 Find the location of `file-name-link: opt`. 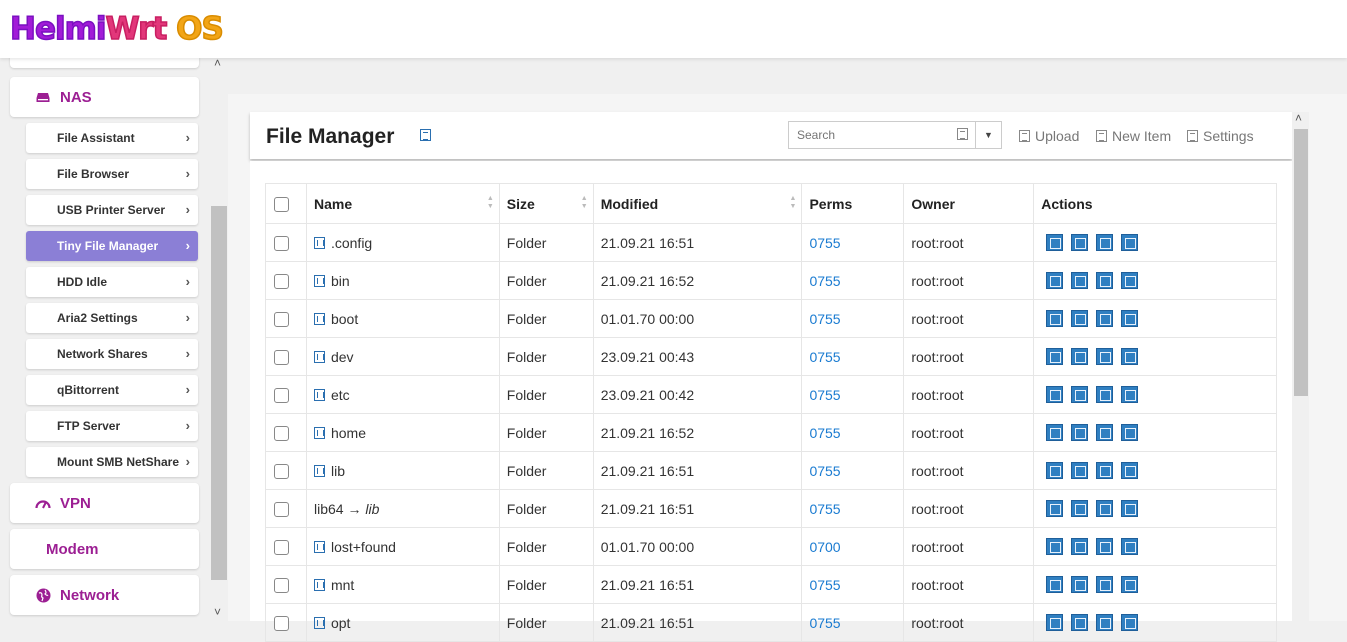

file-name-link: opt is located at coordinates (340, 623).